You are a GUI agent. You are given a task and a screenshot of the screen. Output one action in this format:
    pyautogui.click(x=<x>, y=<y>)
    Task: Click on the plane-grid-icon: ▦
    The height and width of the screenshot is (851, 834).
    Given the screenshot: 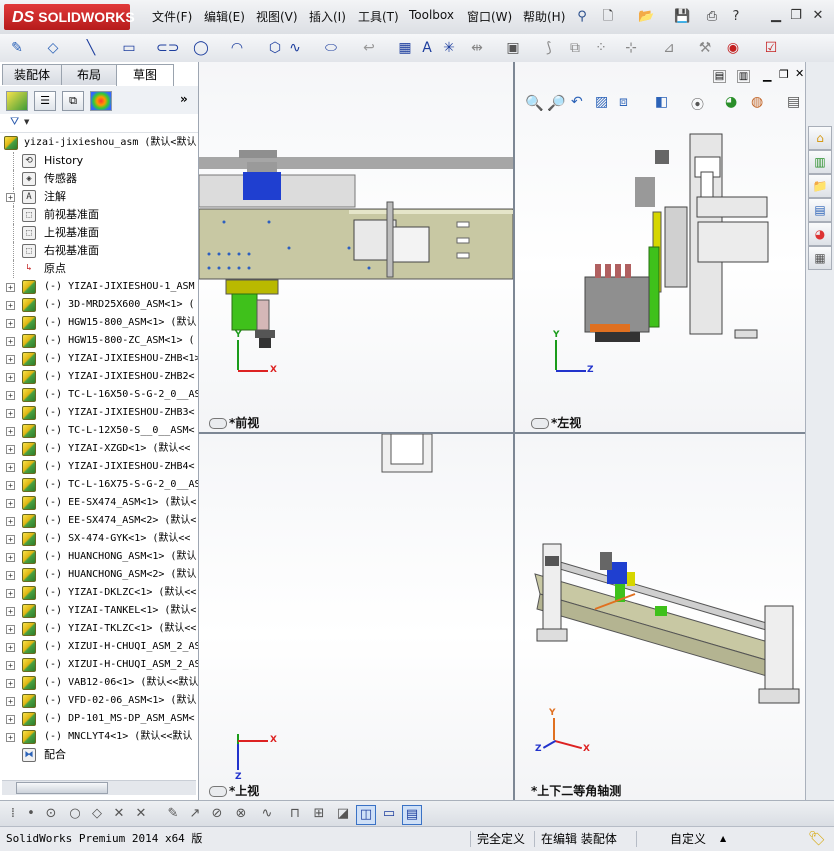 What is the action you would take?
    pyautogui.click(x=405, y=48)
    